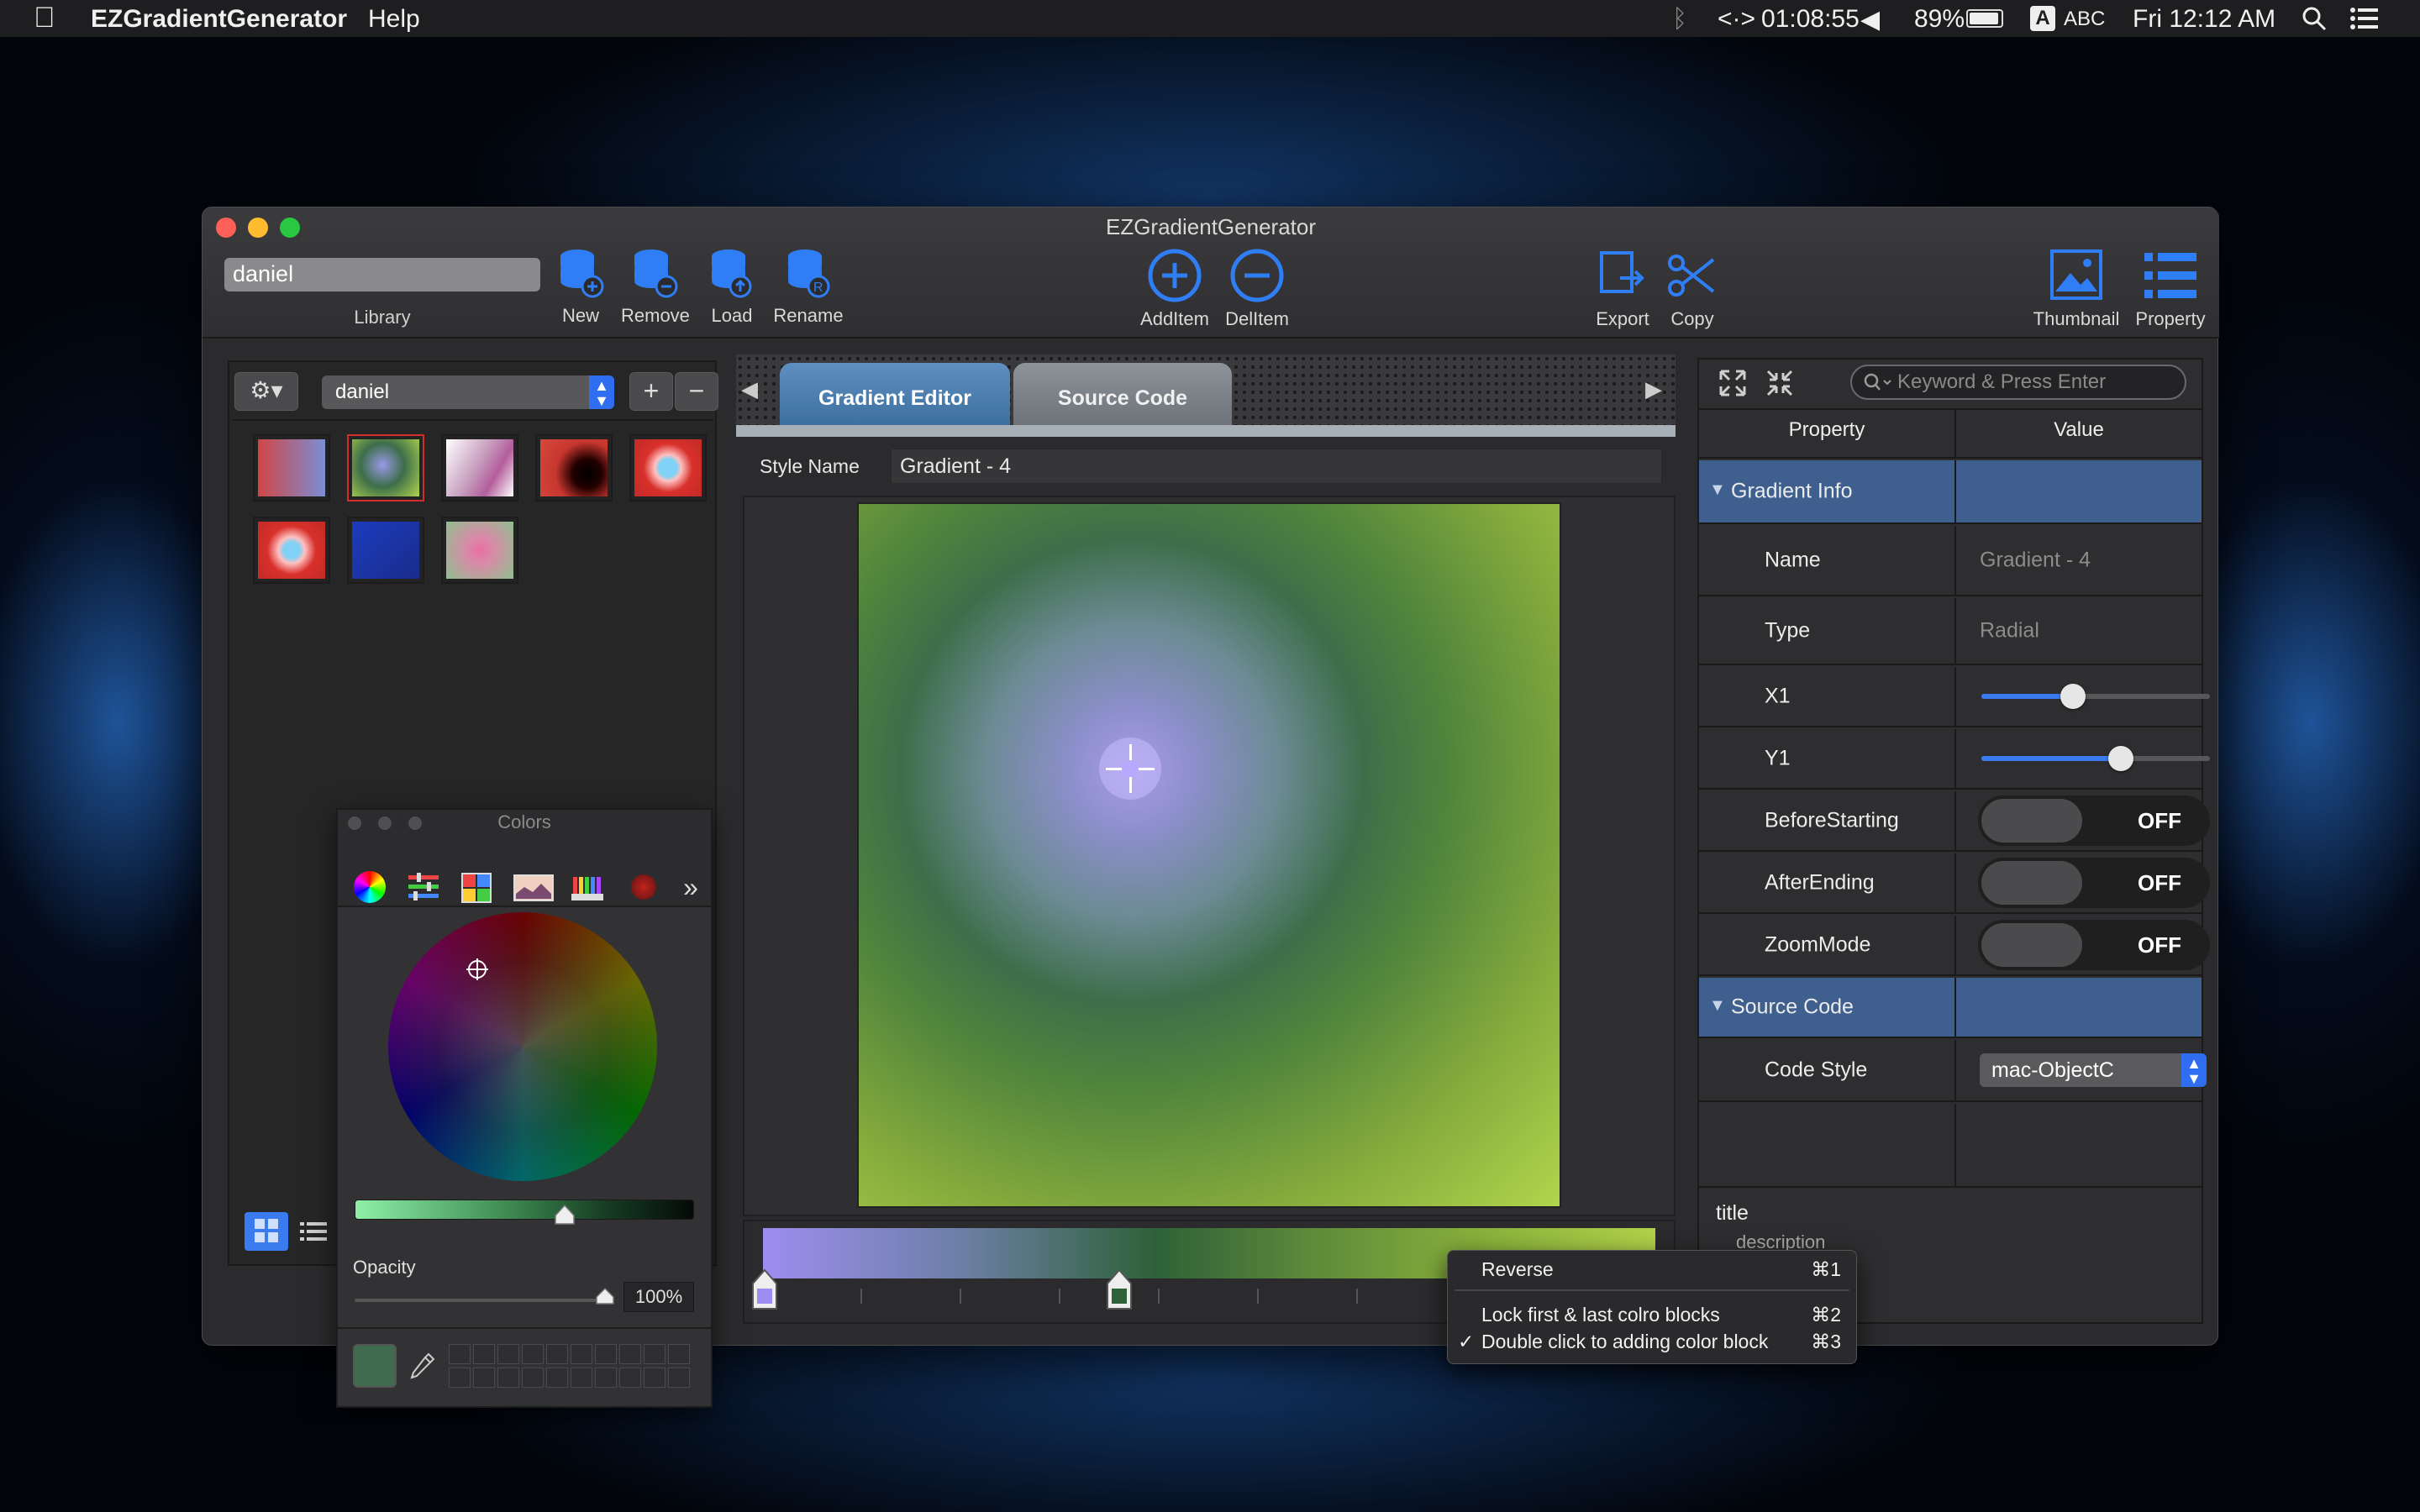 Image resolution: width=2420 pixels, height=1512 pixels. Describe the element at coordinates (2076, 289) in the screenshot. I see `thumbnail-view-button: Thumbnail` at that location.